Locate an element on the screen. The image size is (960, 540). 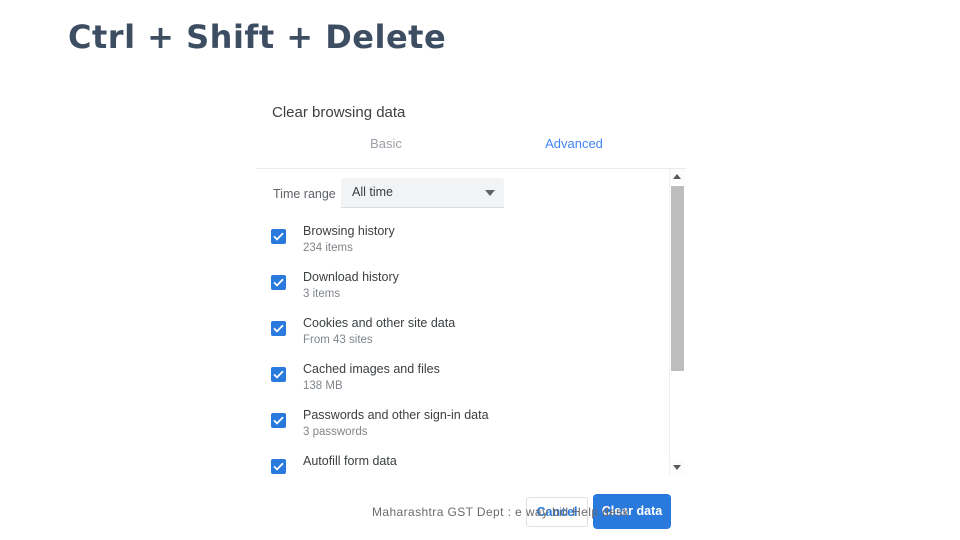
chevron-down-icon is located at coordinates (490, 193).